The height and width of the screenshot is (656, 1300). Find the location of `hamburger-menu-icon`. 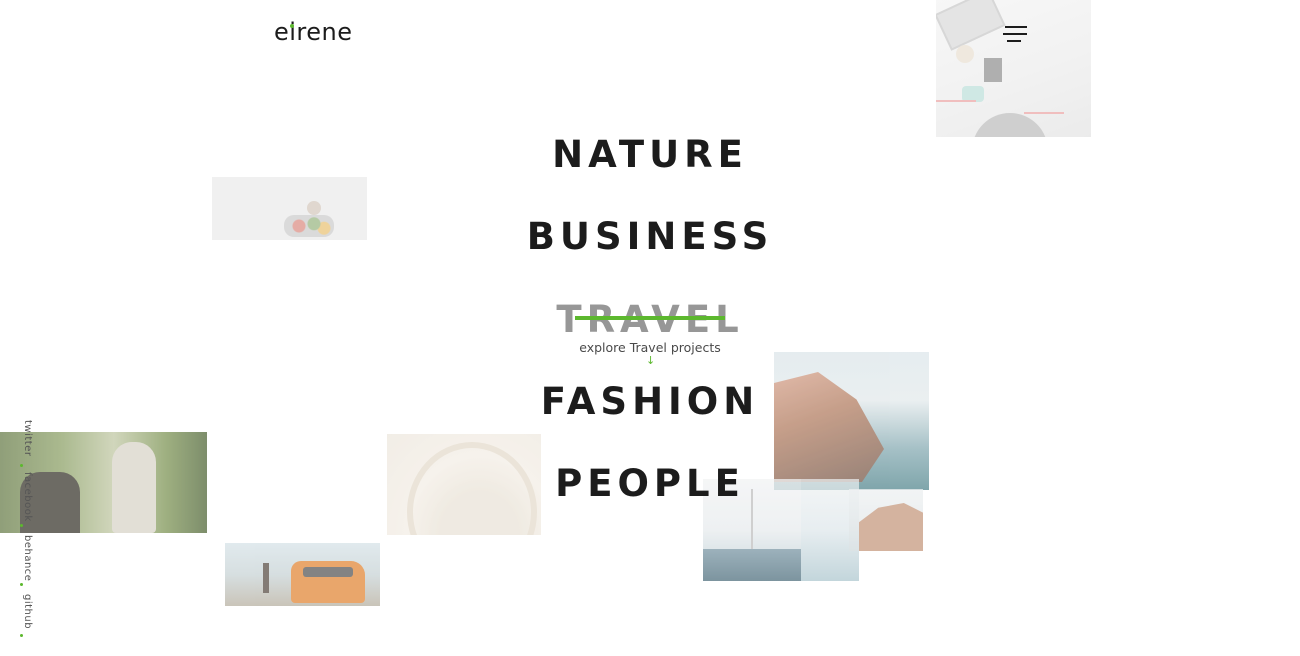

hamburger-menu-icon is located at coordinates (1016, 34).